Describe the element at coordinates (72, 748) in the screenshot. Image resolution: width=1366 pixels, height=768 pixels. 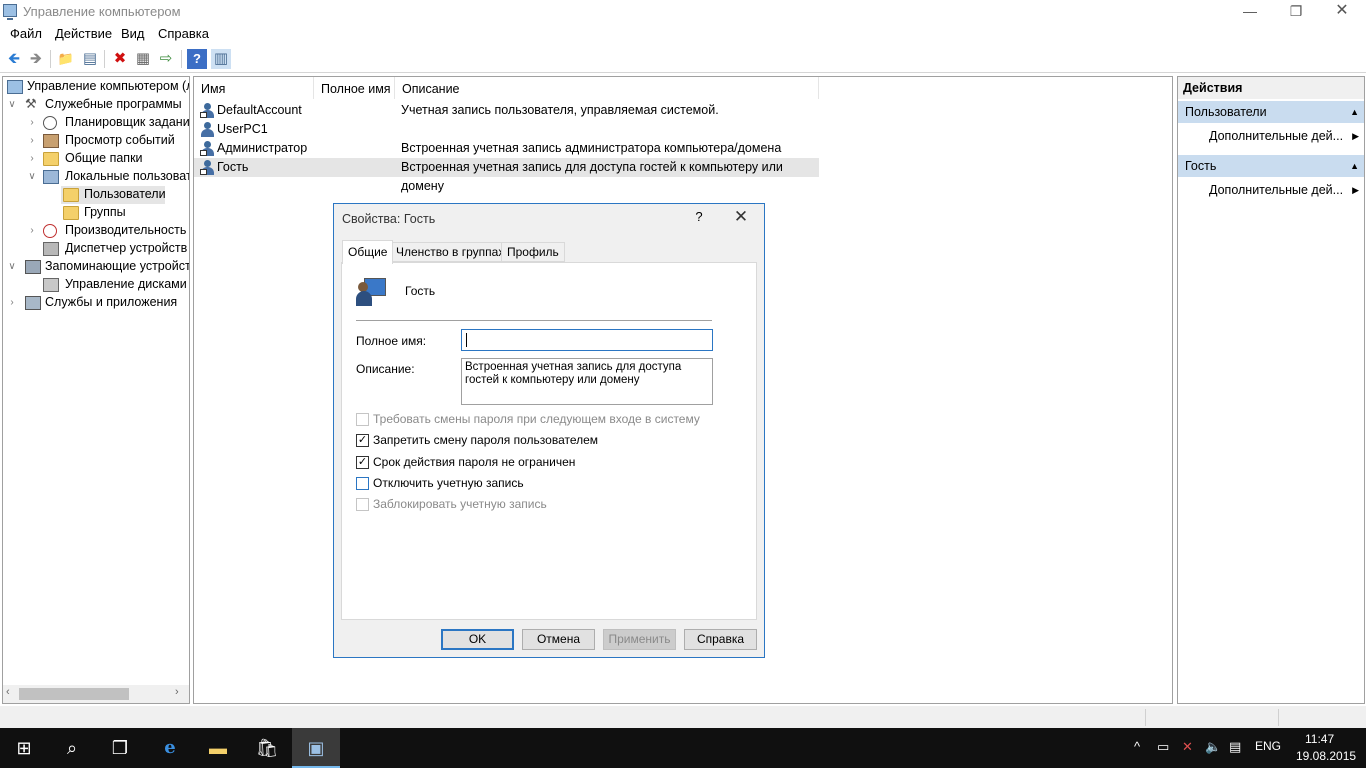
I see `search-icon: ⌕` at that location.